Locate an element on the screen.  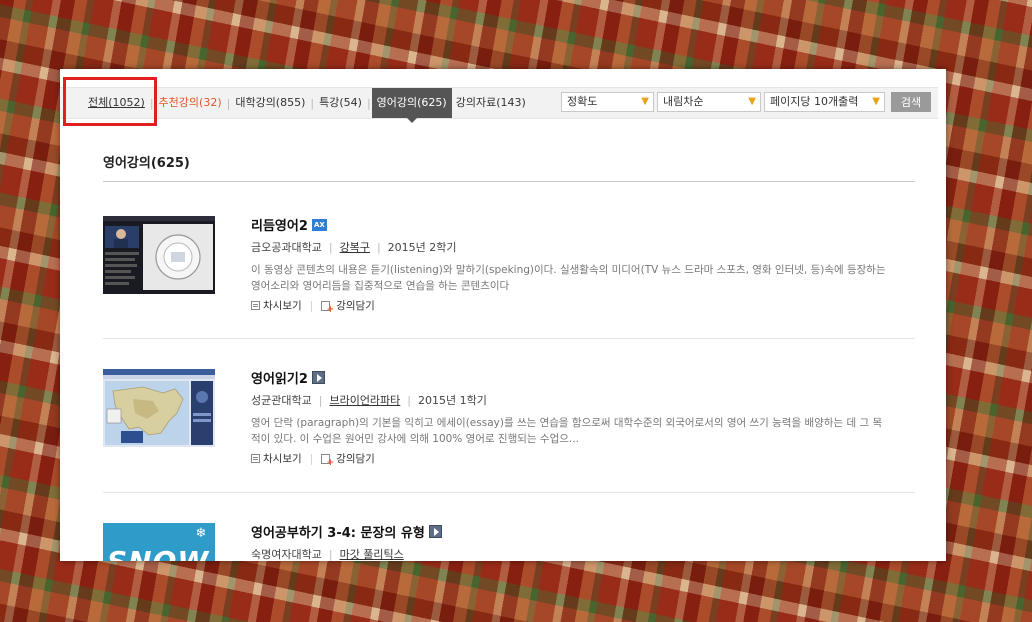
course-title-link: 영어공부하기 3-4: 문장의 유형 is located at coordinates (338, 531).